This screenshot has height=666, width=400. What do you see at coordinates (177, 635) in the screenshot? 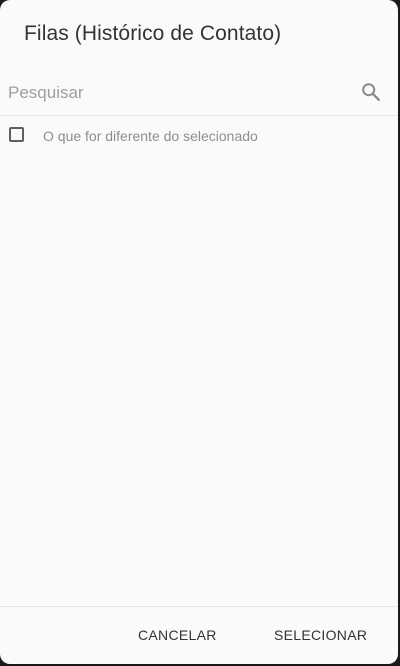
I see `cancel-button: CANCELAR` at bounding box center [177, 635].